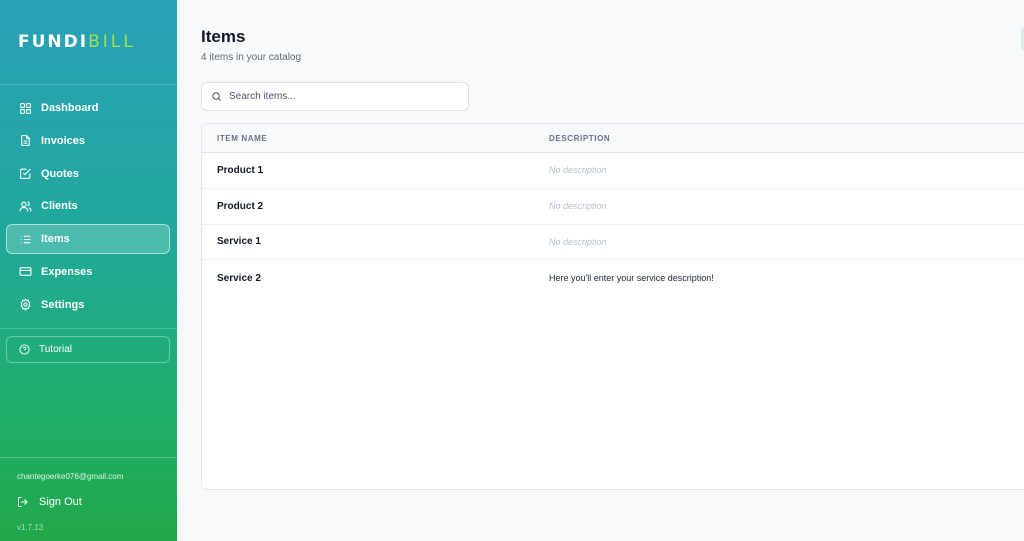 This screenshot has width=1024, height=541. What do you see at coordinates (88, 349) in the screenshot?
I see `tutorial-button: Tutorial` at bounding box center [88, 349].